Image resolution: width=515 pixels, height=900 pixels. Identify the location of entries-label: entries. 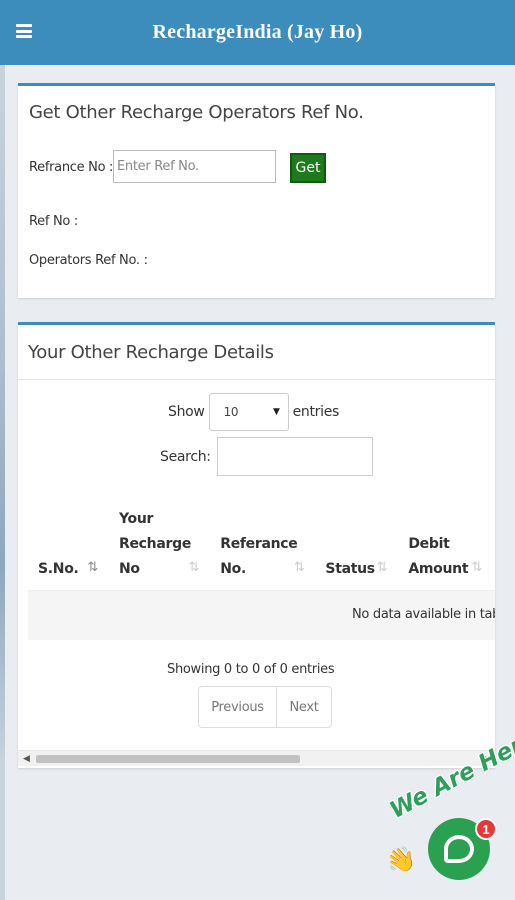
(316, 412).